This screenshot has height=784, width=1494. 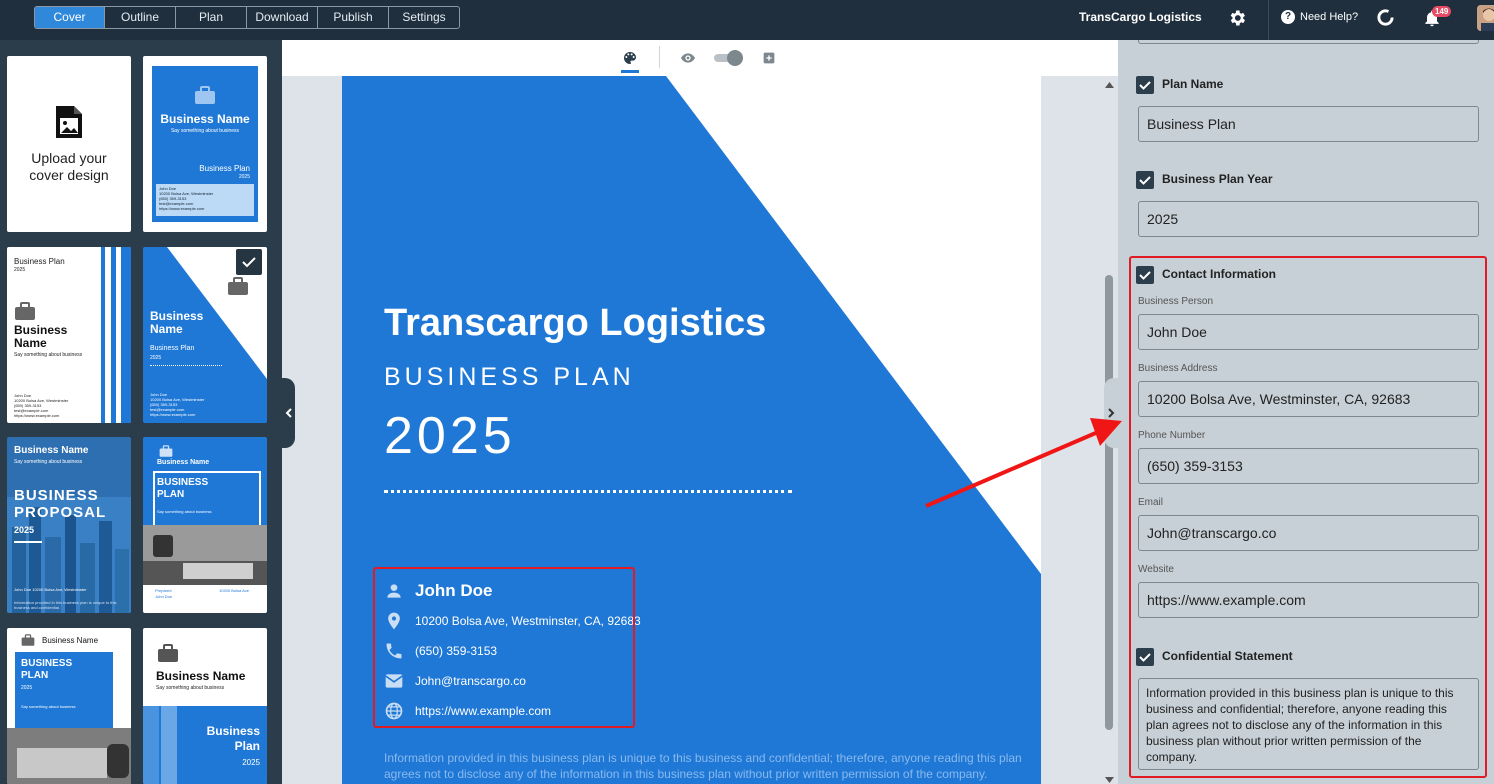 I want to click on scroll-up-arrow-icon, so click(x=1109, y=84).